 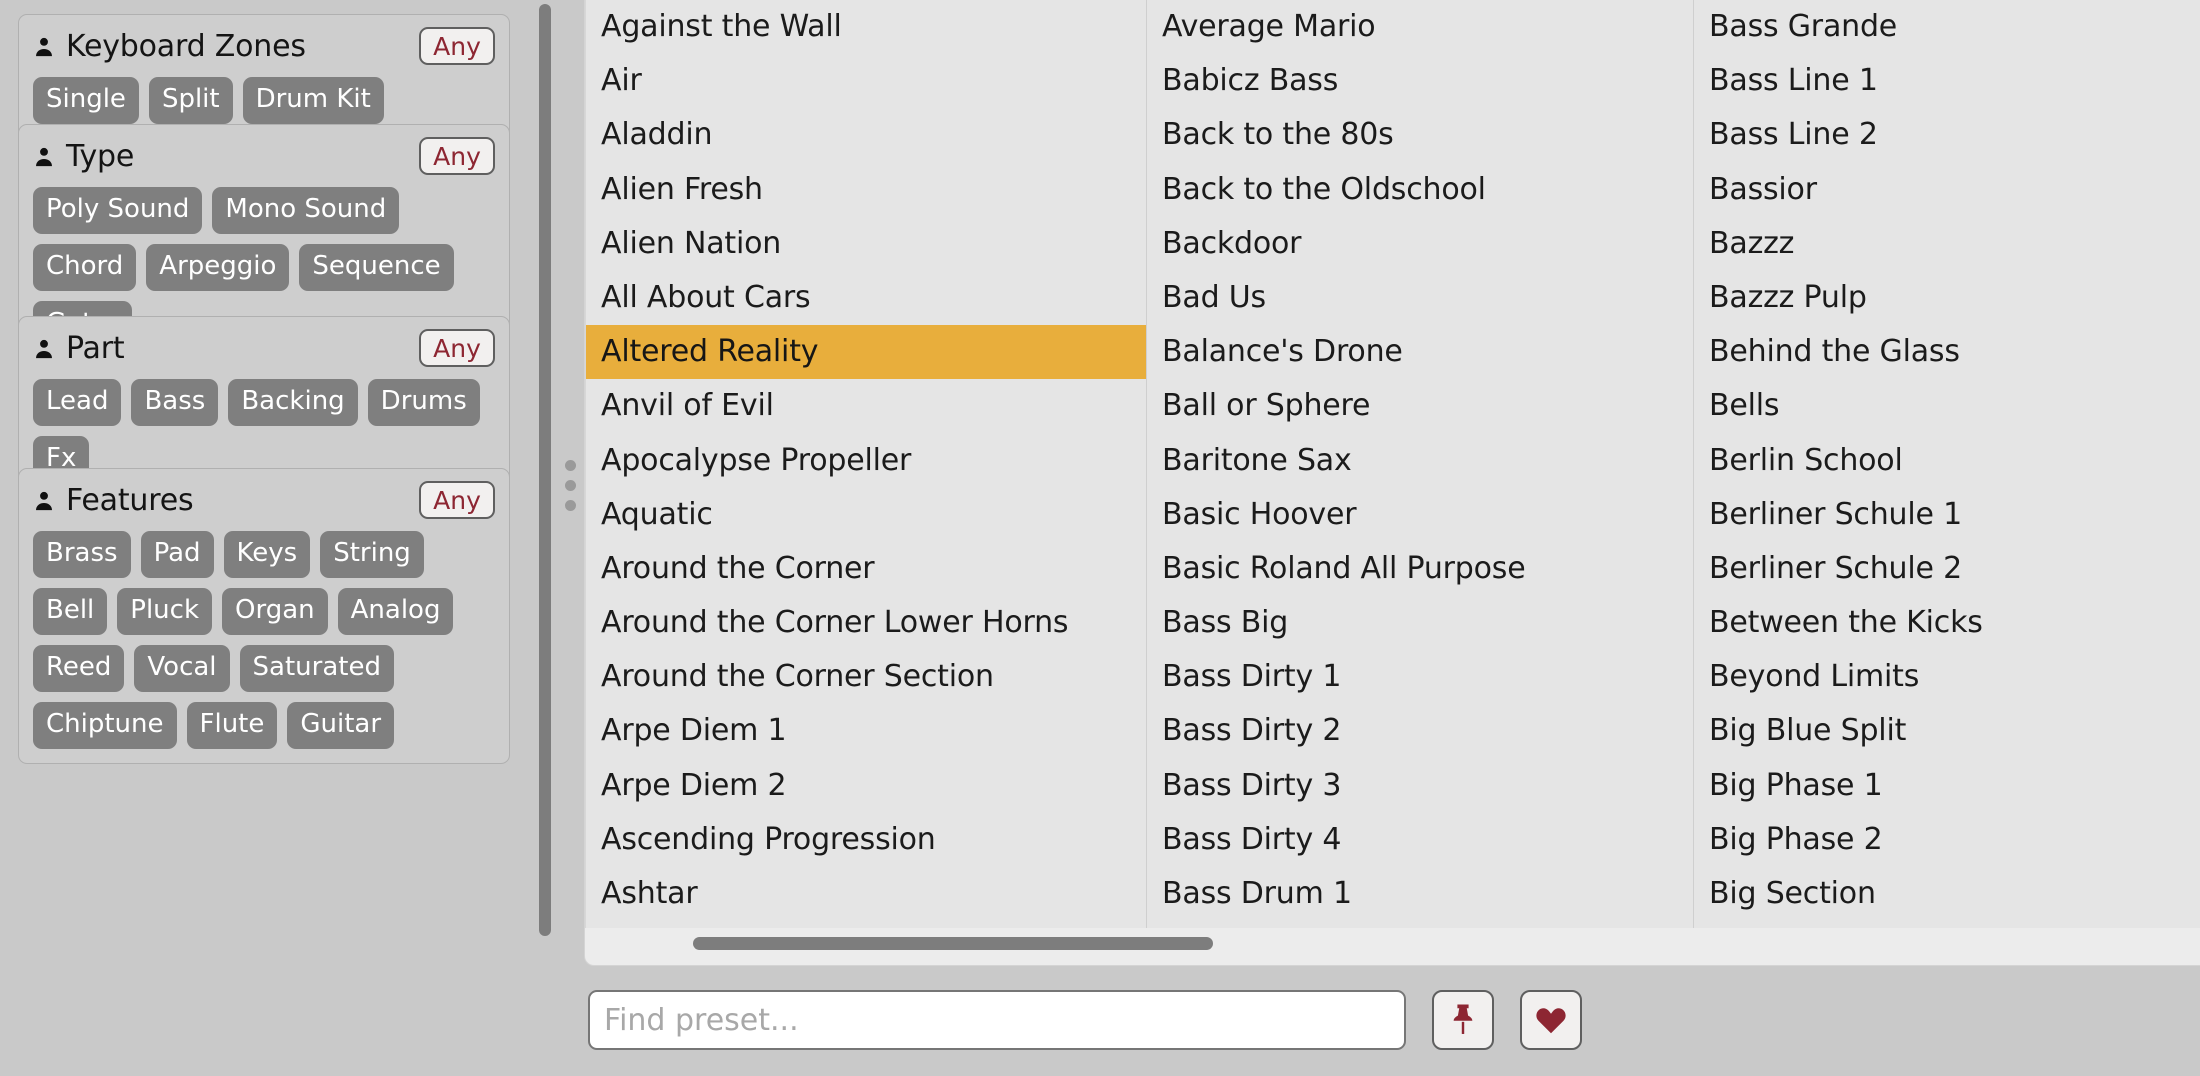 I want to click on any-button-type: Any, so click(x=457, y=156).